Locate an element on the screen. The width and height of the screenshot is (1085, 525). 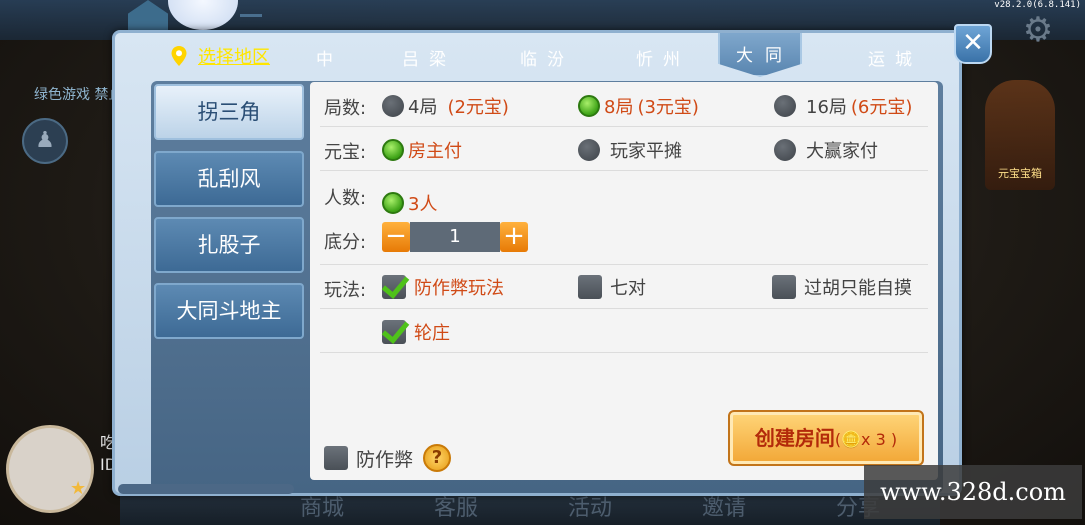
tab-linfen: 临汾 is located at coordinates (547, 57).